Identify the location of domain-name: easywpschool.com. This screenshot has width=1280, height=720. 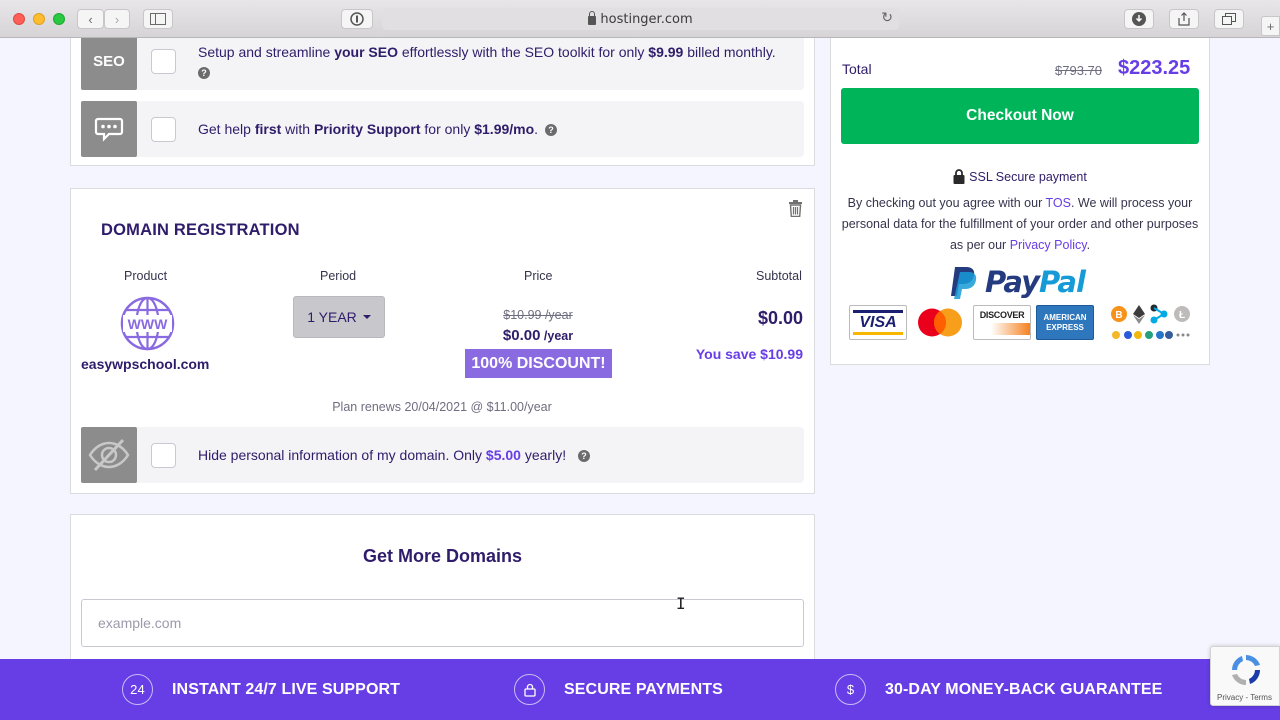
(145, 364).